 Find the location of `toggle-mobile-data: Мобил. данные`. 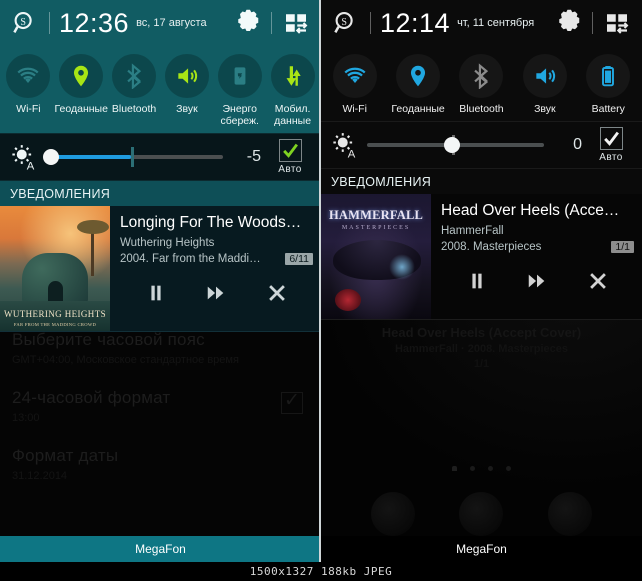

toggle-mobile-data: Мобил. данные is located at coordinates (292, 90).